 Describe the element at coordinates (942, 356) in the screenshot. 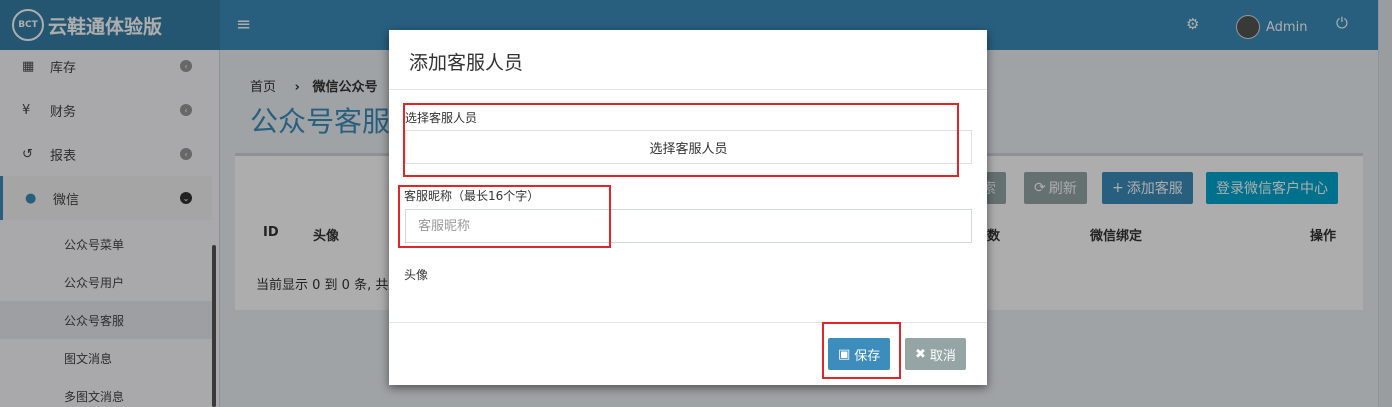

I see `cancel-button-label: 取消` at that location.